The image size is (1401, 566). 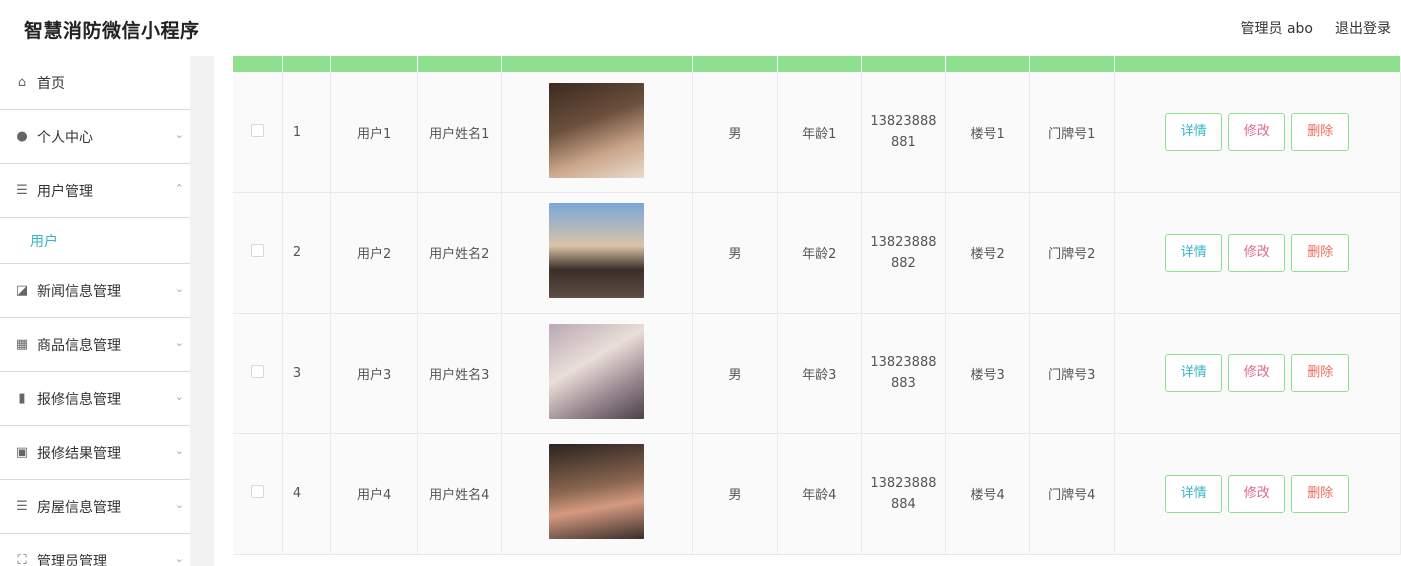 What do you see at coordinates (819, 252) in the screenshot?
I see `row-age: 年龄2` at bounding box center [819, 252].